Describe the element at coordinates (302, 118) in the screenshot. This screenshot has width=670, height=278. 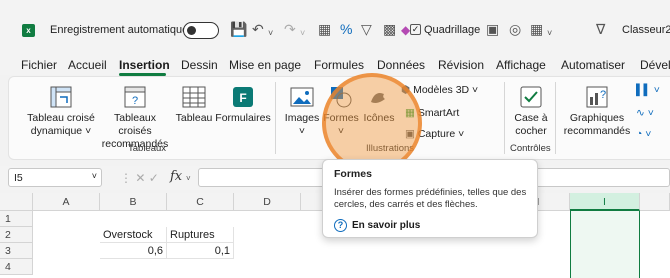
I see `images-label: Images` at that location.